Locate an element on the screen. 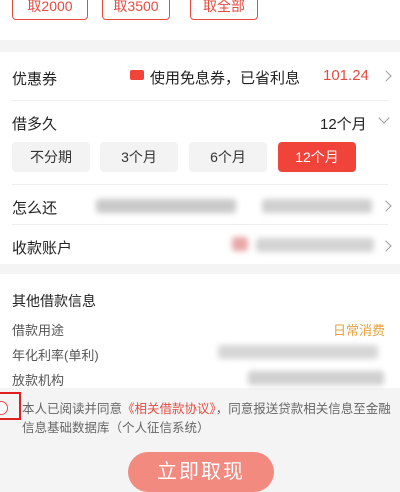 This screenshot has height=492, width=400. term-option-6-months: 6个月 is located at coordinates (228, 157).